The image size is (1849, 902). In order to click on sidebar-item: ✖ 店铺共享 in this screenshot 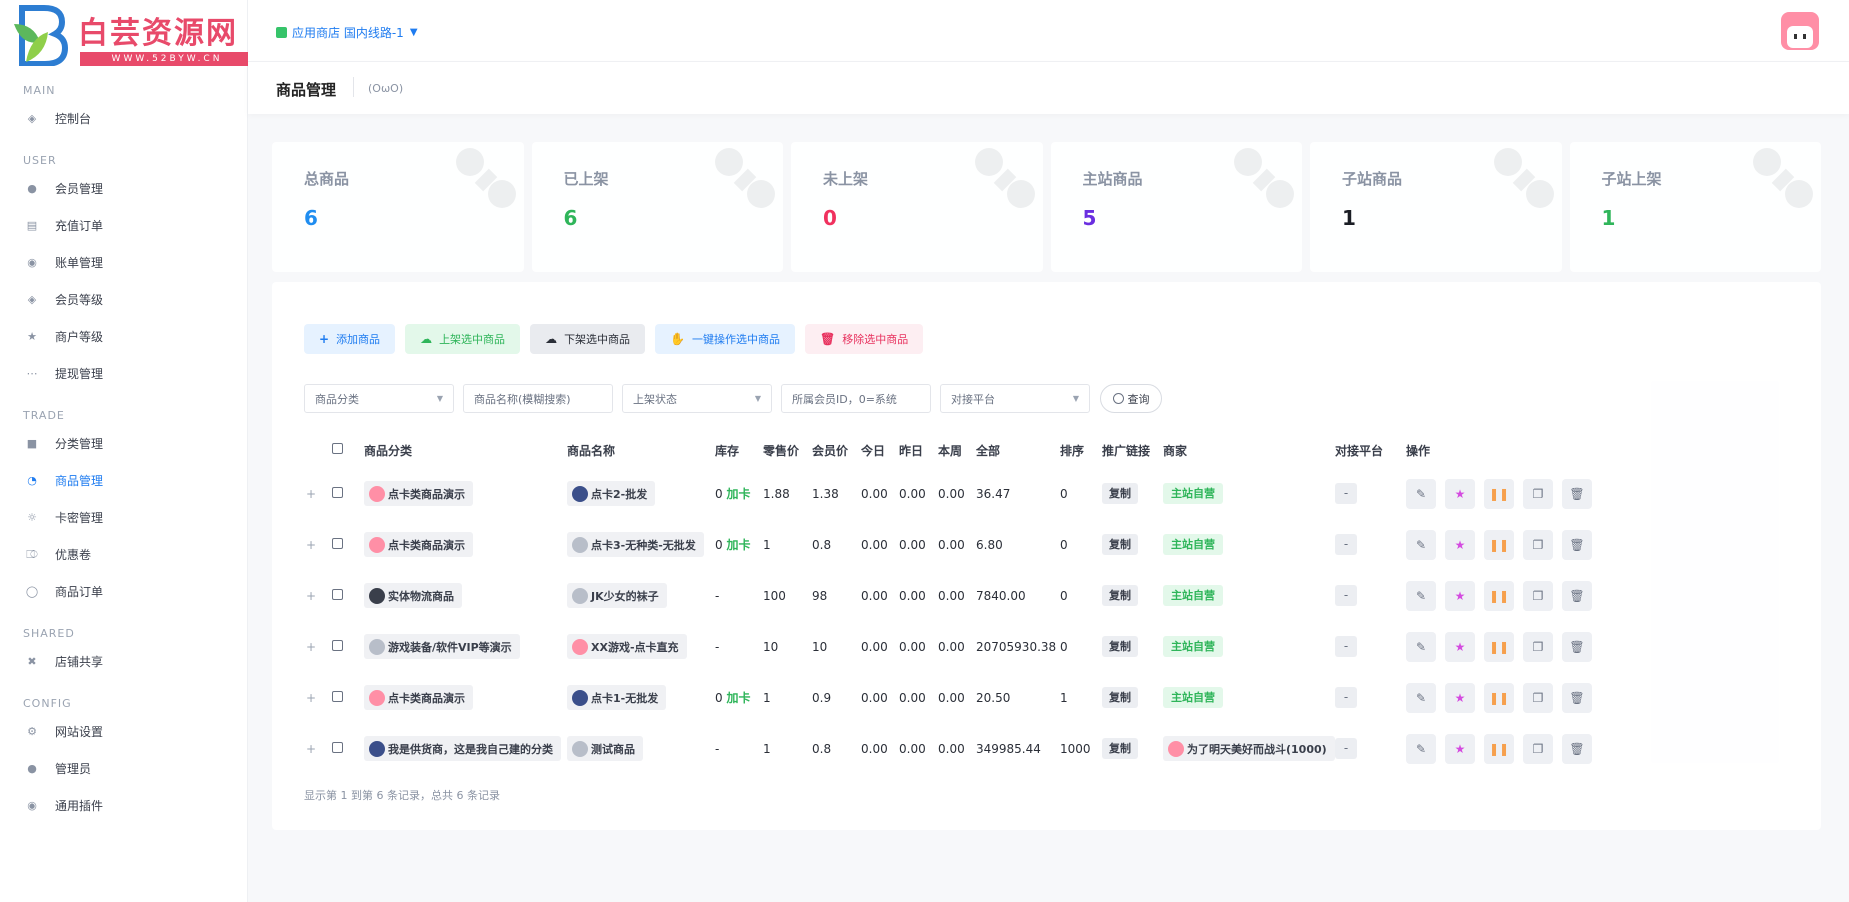, I will do `click(124, 661)`.